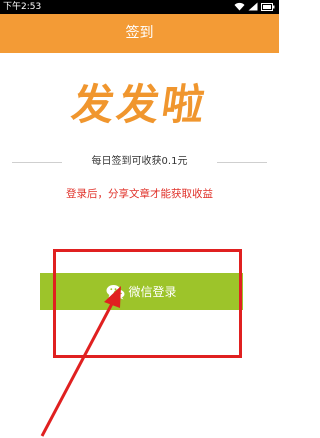 Image resolution: width=320 pixels, height=438 pixels. I want to click on status-time: 下午2:53, so click(22, 7).